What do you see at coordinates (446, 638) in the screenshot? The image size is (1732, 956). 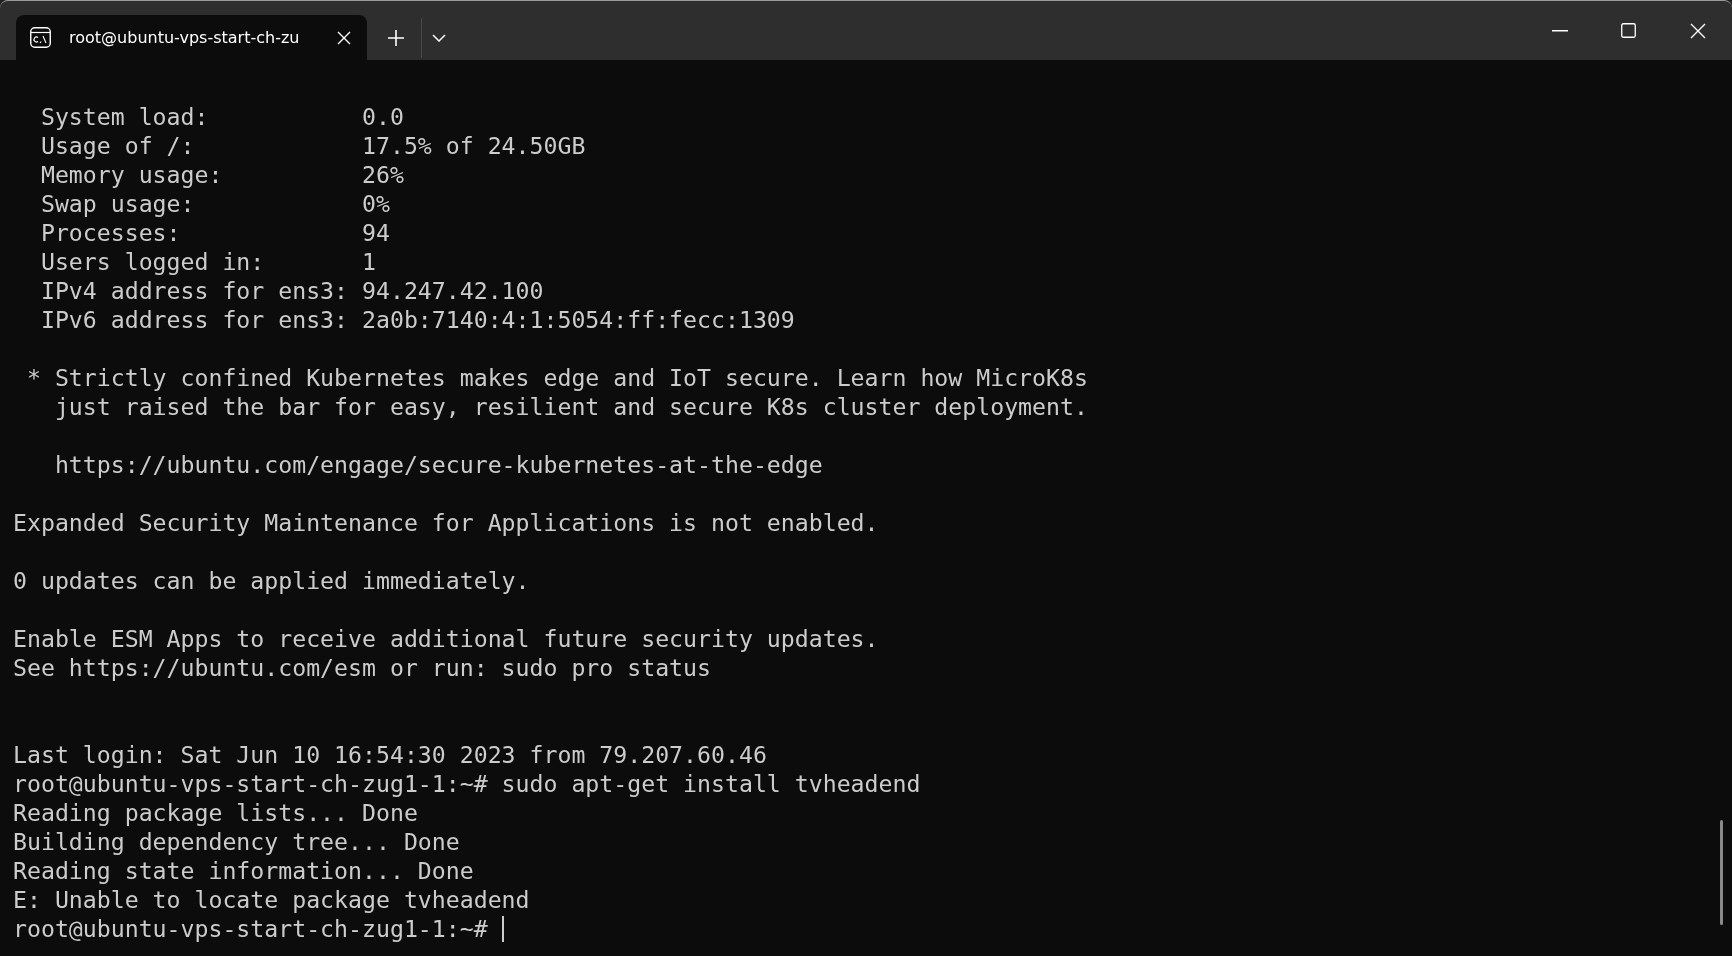 I see `terminal-line: Enable ESM Apps to receive additional future security updates.` at bounding box center [446, 638].